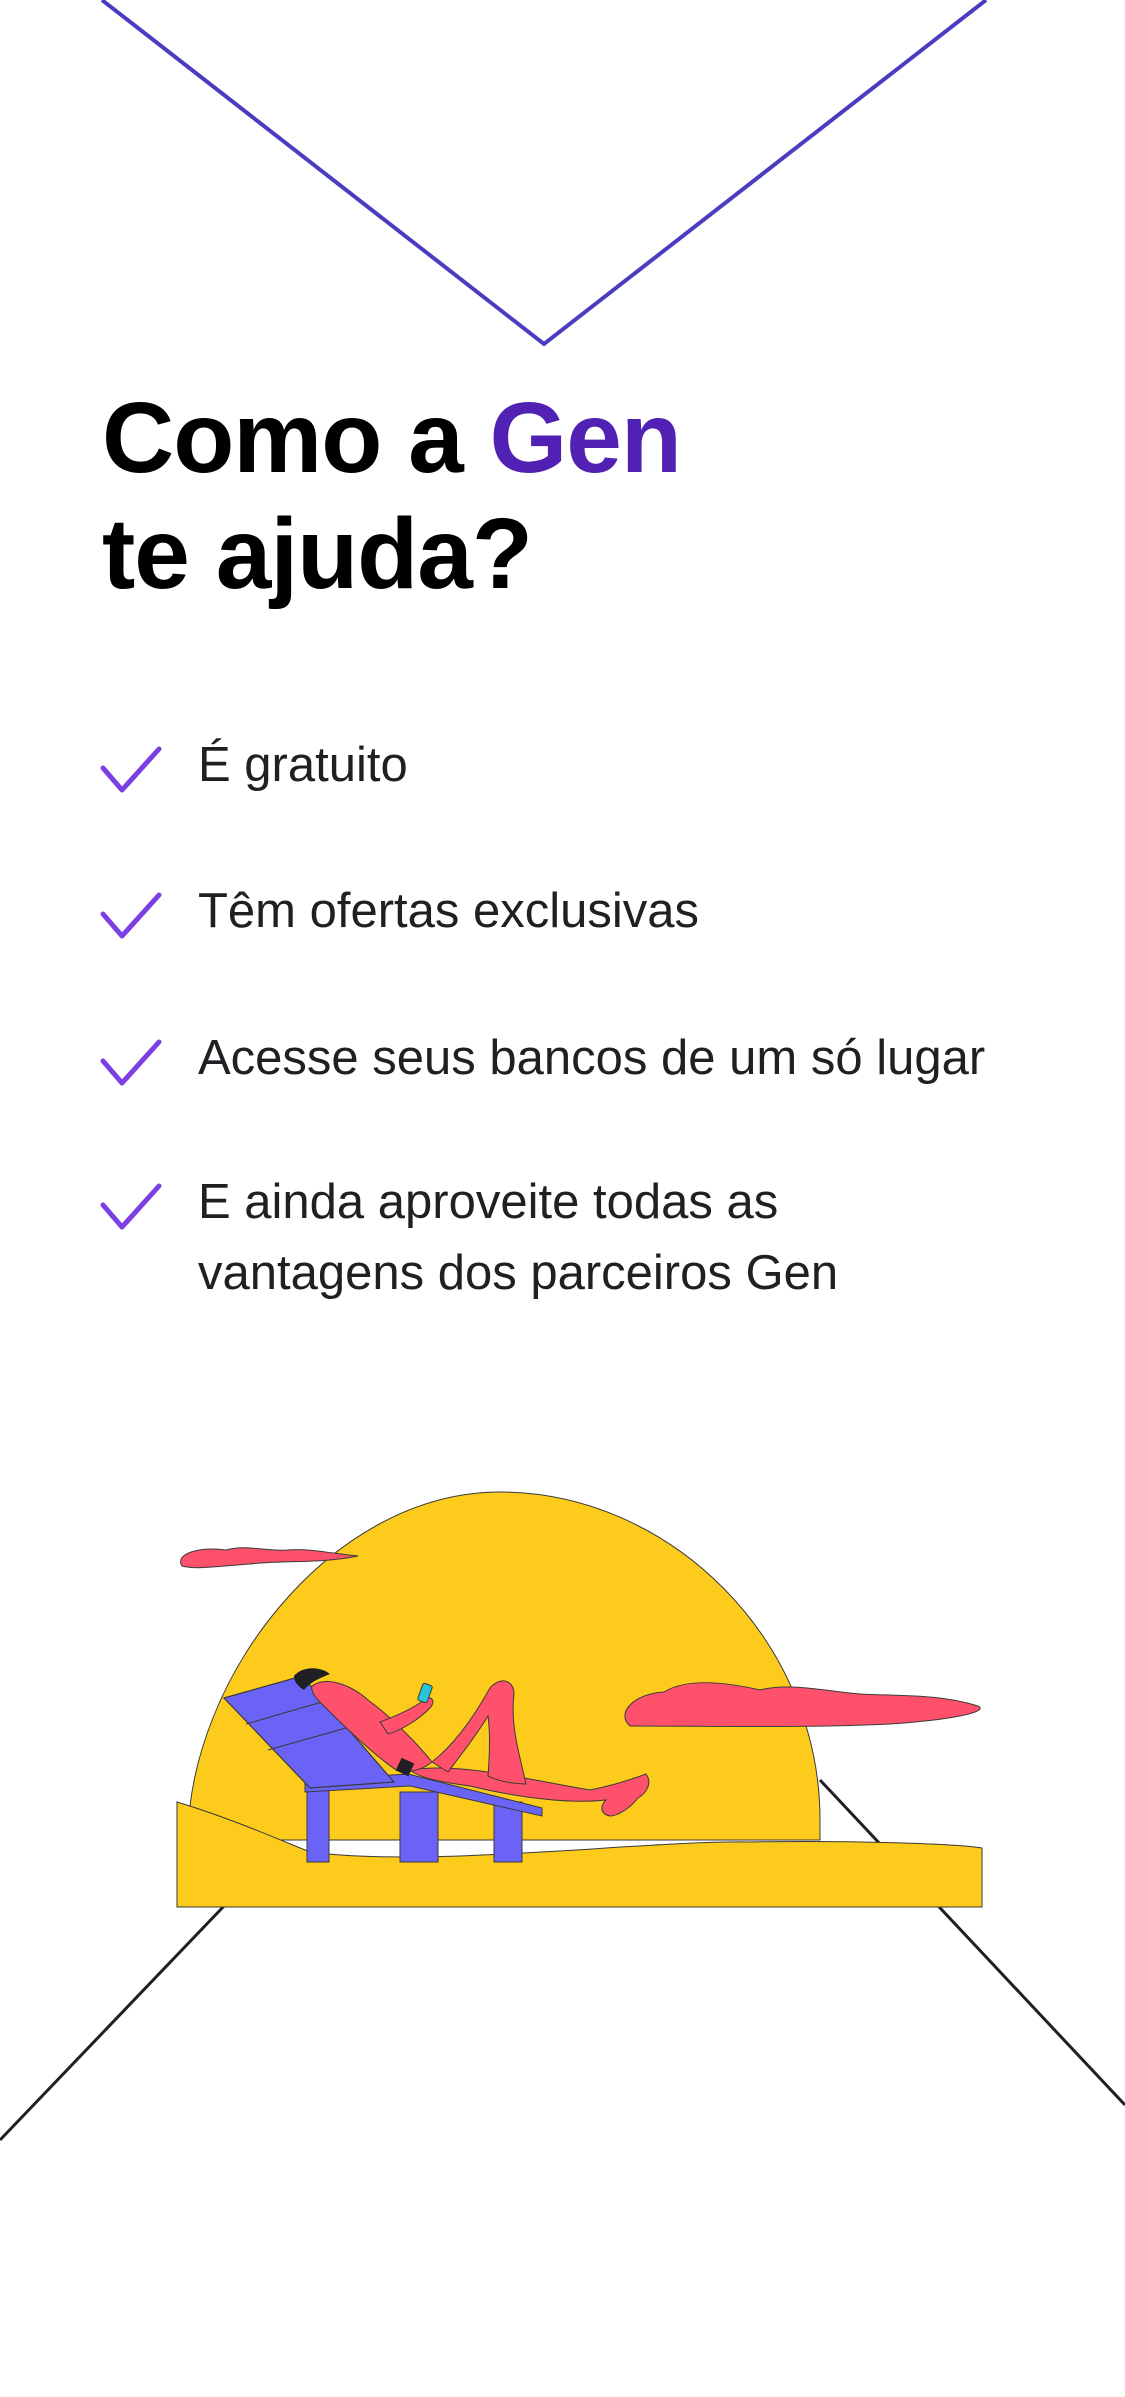  Describe the element at coordinates (392, 496) in the screenshot. I see `page-title: Como a Gen te ajuda?` at that location.